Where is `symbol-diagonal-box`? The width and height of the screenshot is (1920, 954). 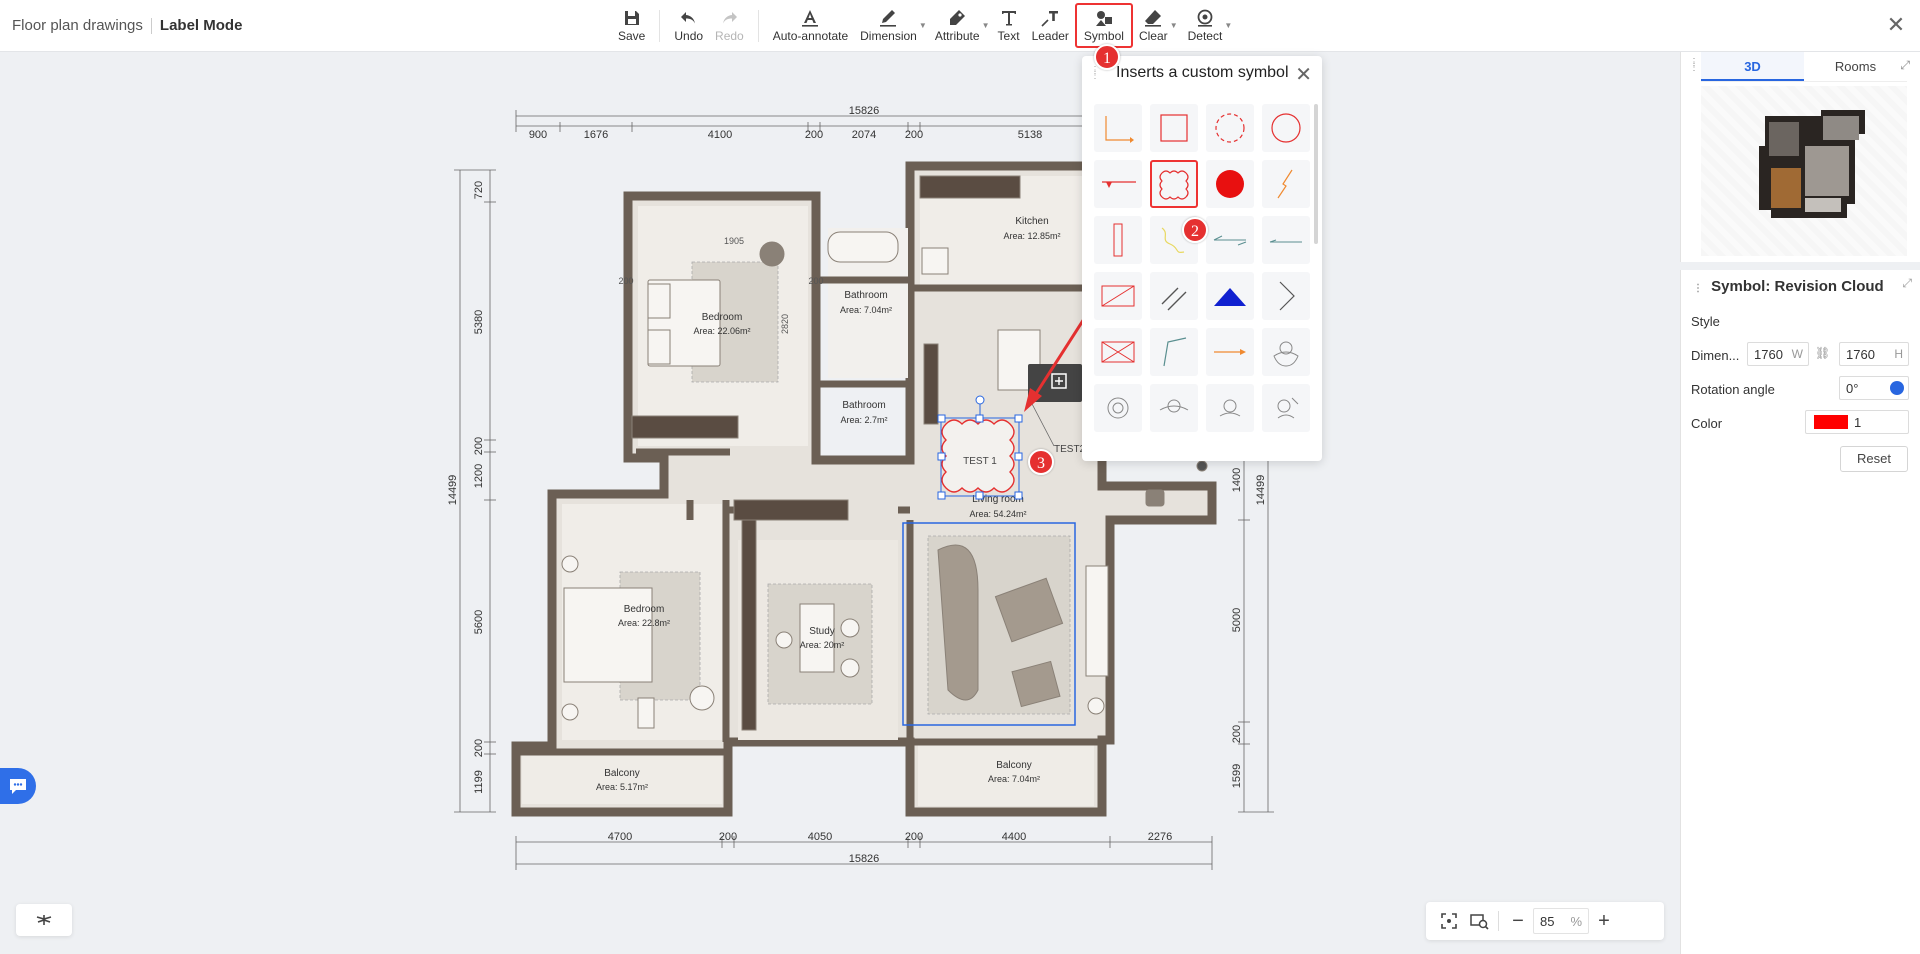
symbol-diagonal-box is located at coordinates (1118, 296).